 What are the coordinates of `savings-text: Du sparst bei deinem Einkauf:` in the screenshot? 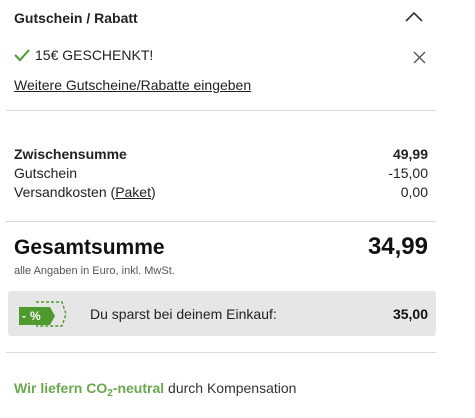 It's located at (183, 314).